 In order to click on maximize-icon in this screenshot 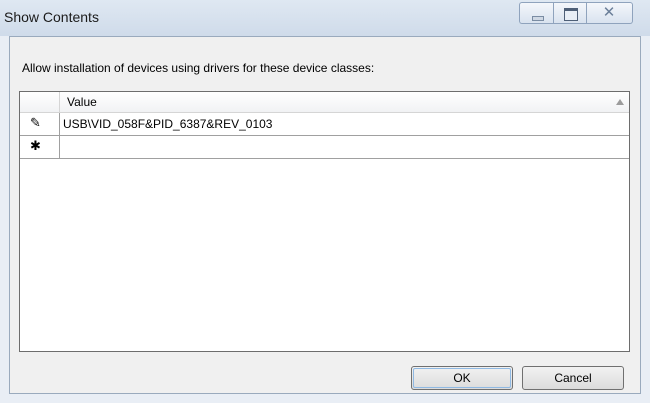, I will do `click(571, 14)`.